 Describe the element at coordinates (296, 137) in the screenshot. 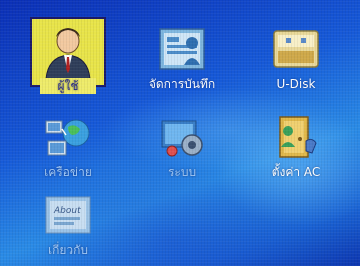

I see `access-control-settings-icon` at that location.